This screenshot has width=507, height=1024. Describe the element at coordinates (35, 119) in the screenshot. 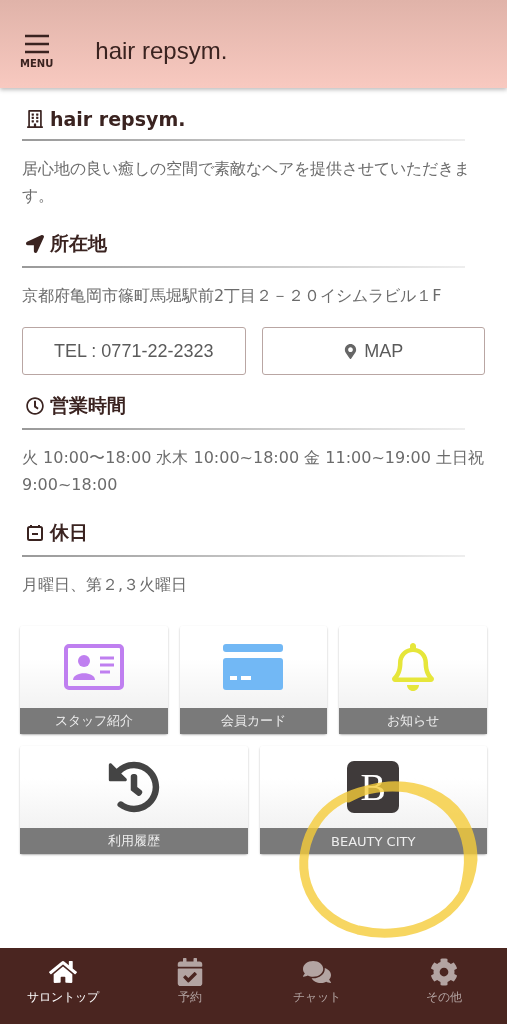

I see `building-icon` at that location.